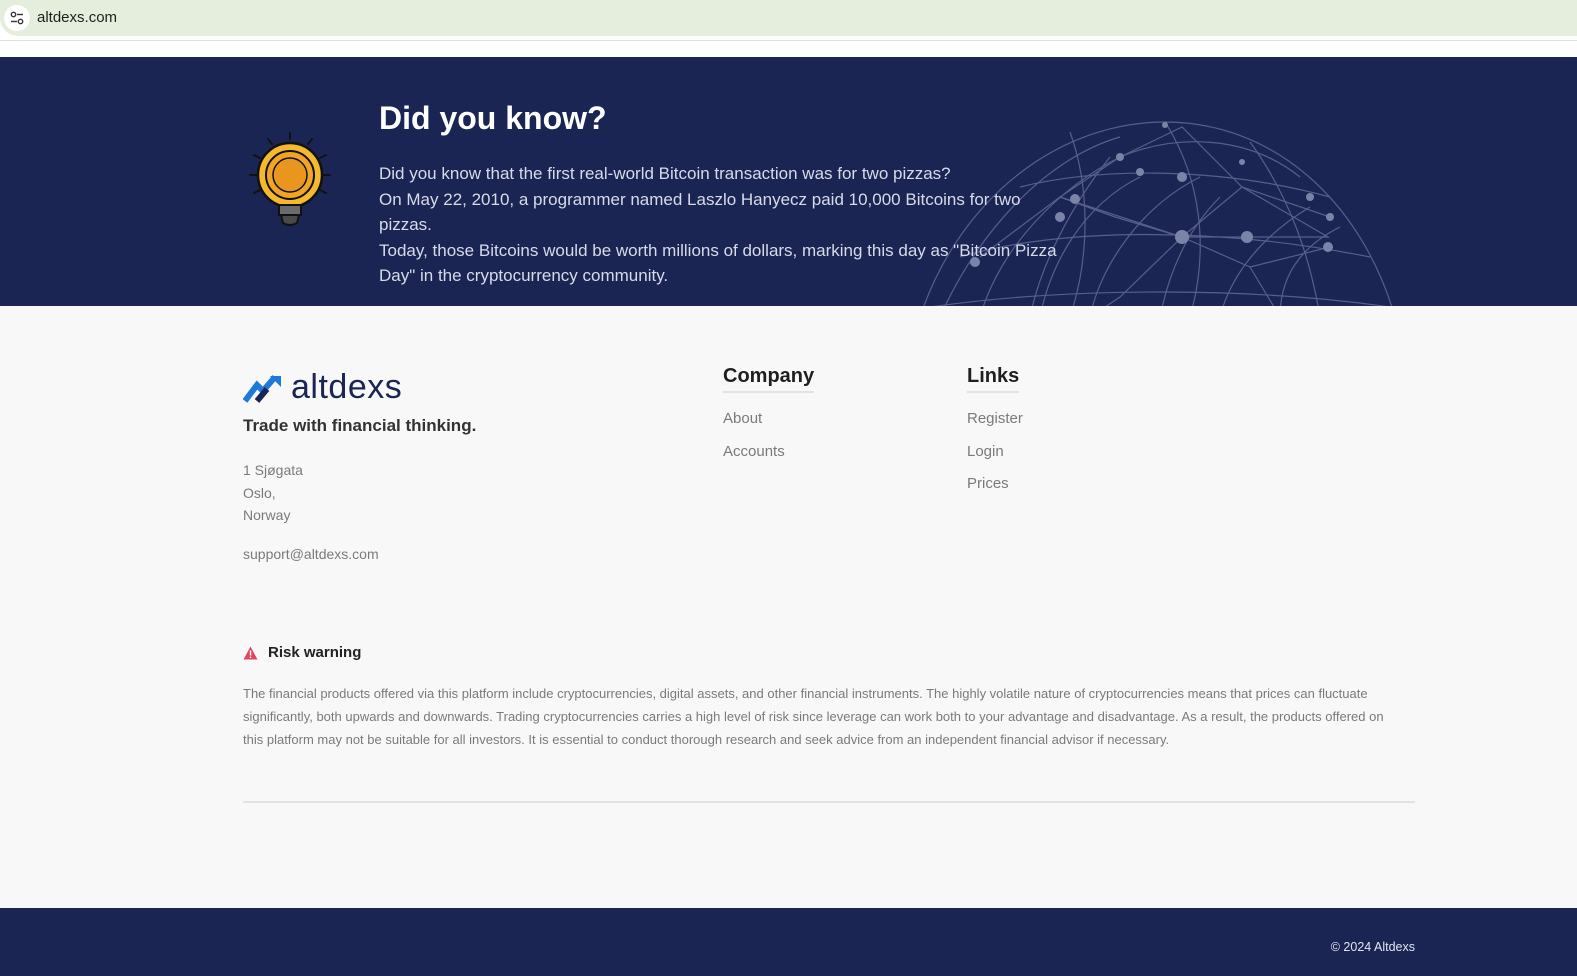 This screenshot has width=1577, height=976. Describe the element at coordinates (311, 554) in the screenshot. I see `support-email-link: support@altdexs.com` at that location.